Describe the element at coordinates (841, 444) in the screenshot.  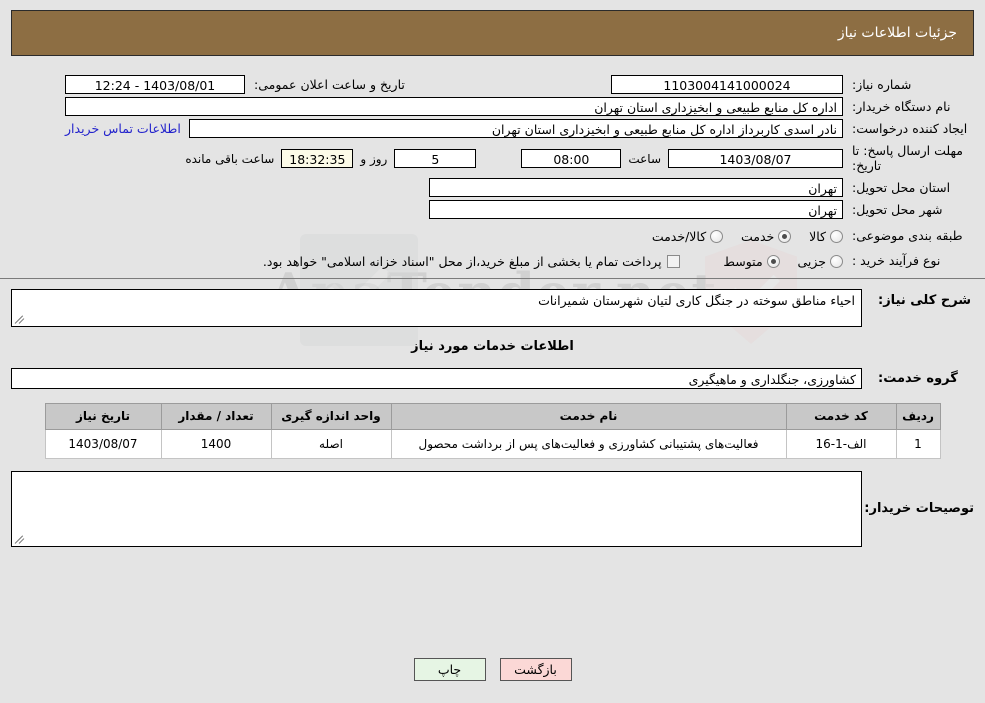
I see `cell-code: الف-1-16` at that location.